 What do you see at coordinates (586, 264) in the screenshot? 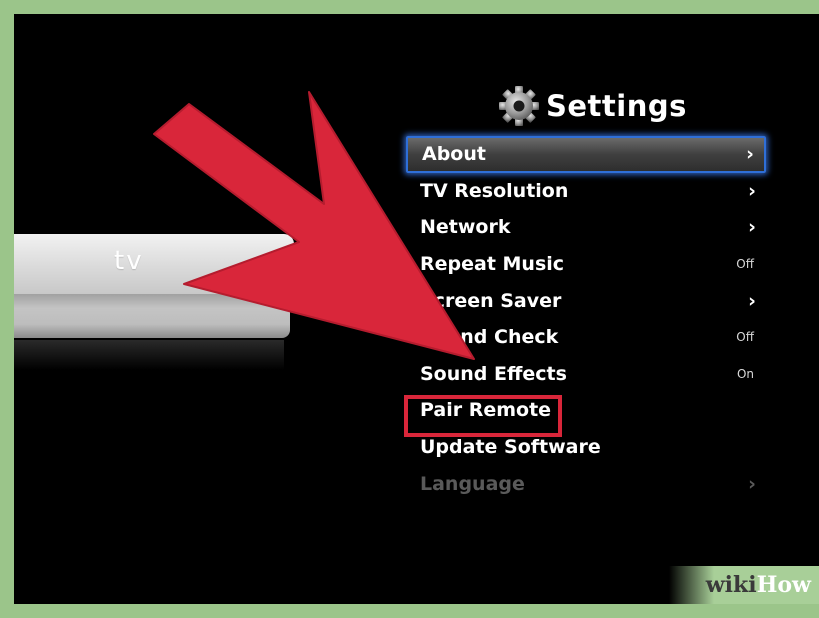
I see `menu-item-repeat-music: Repeat Music Off` at bounding box center [586, 264].